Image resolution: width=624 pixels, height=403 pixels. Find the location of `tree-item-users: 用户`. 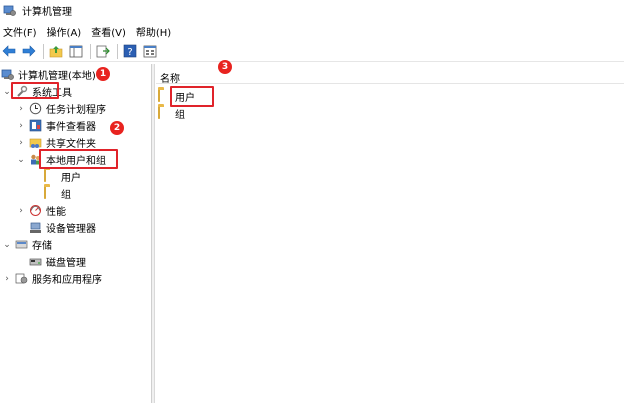

tree-item-users: 用户 is located at coordinates (62, 176).